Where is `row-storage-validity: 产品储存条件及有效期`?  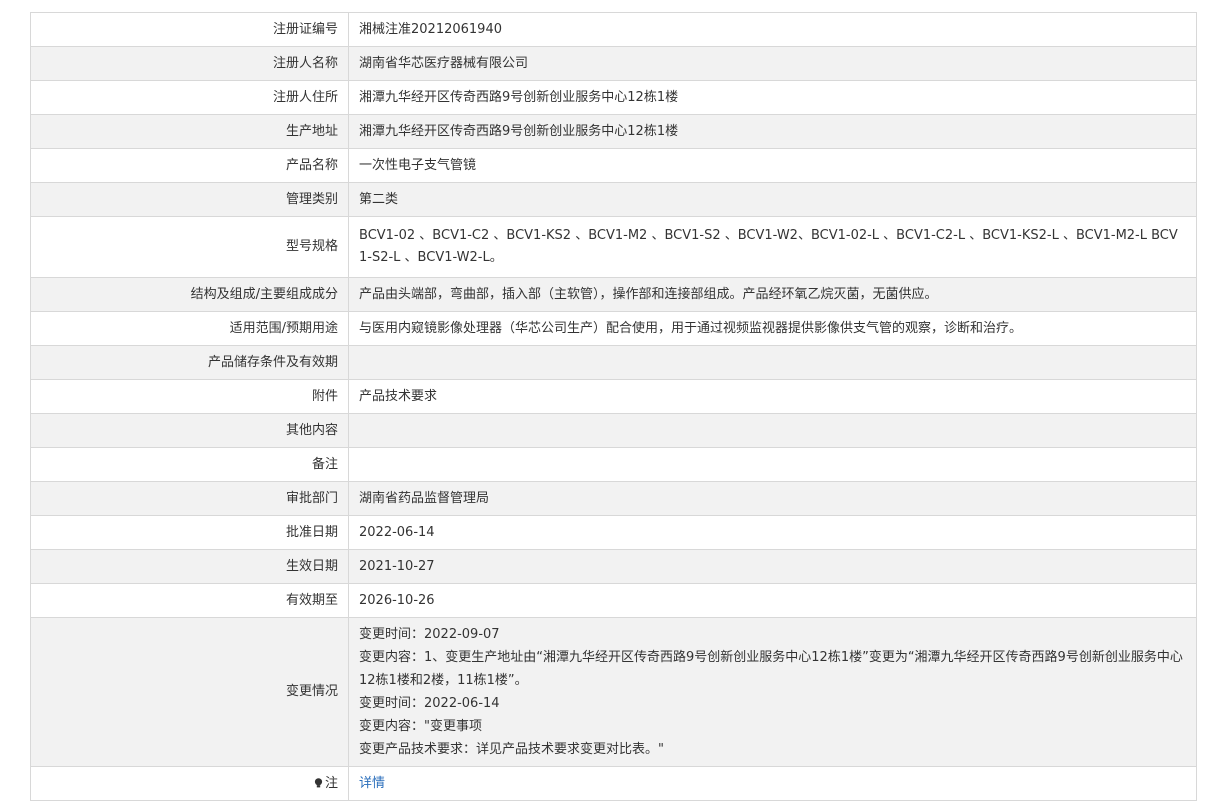 row-storage-validity: 产品储存条件及有效期 is located at coordinates (613, 362).